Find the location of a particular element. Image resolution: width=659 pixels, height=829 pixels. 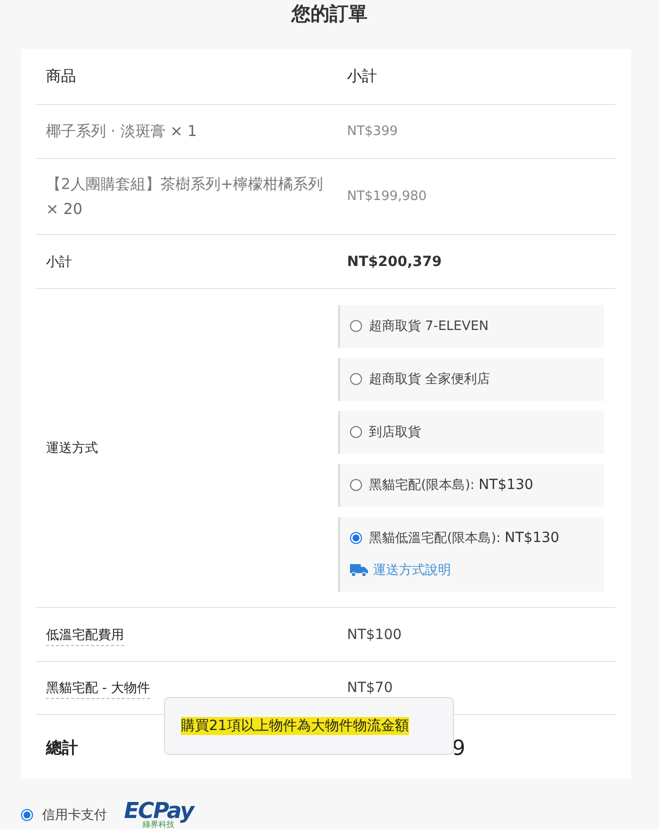

shipping-option: 超商取貨 7-ELEVEN is located at coordinates (471, 326).